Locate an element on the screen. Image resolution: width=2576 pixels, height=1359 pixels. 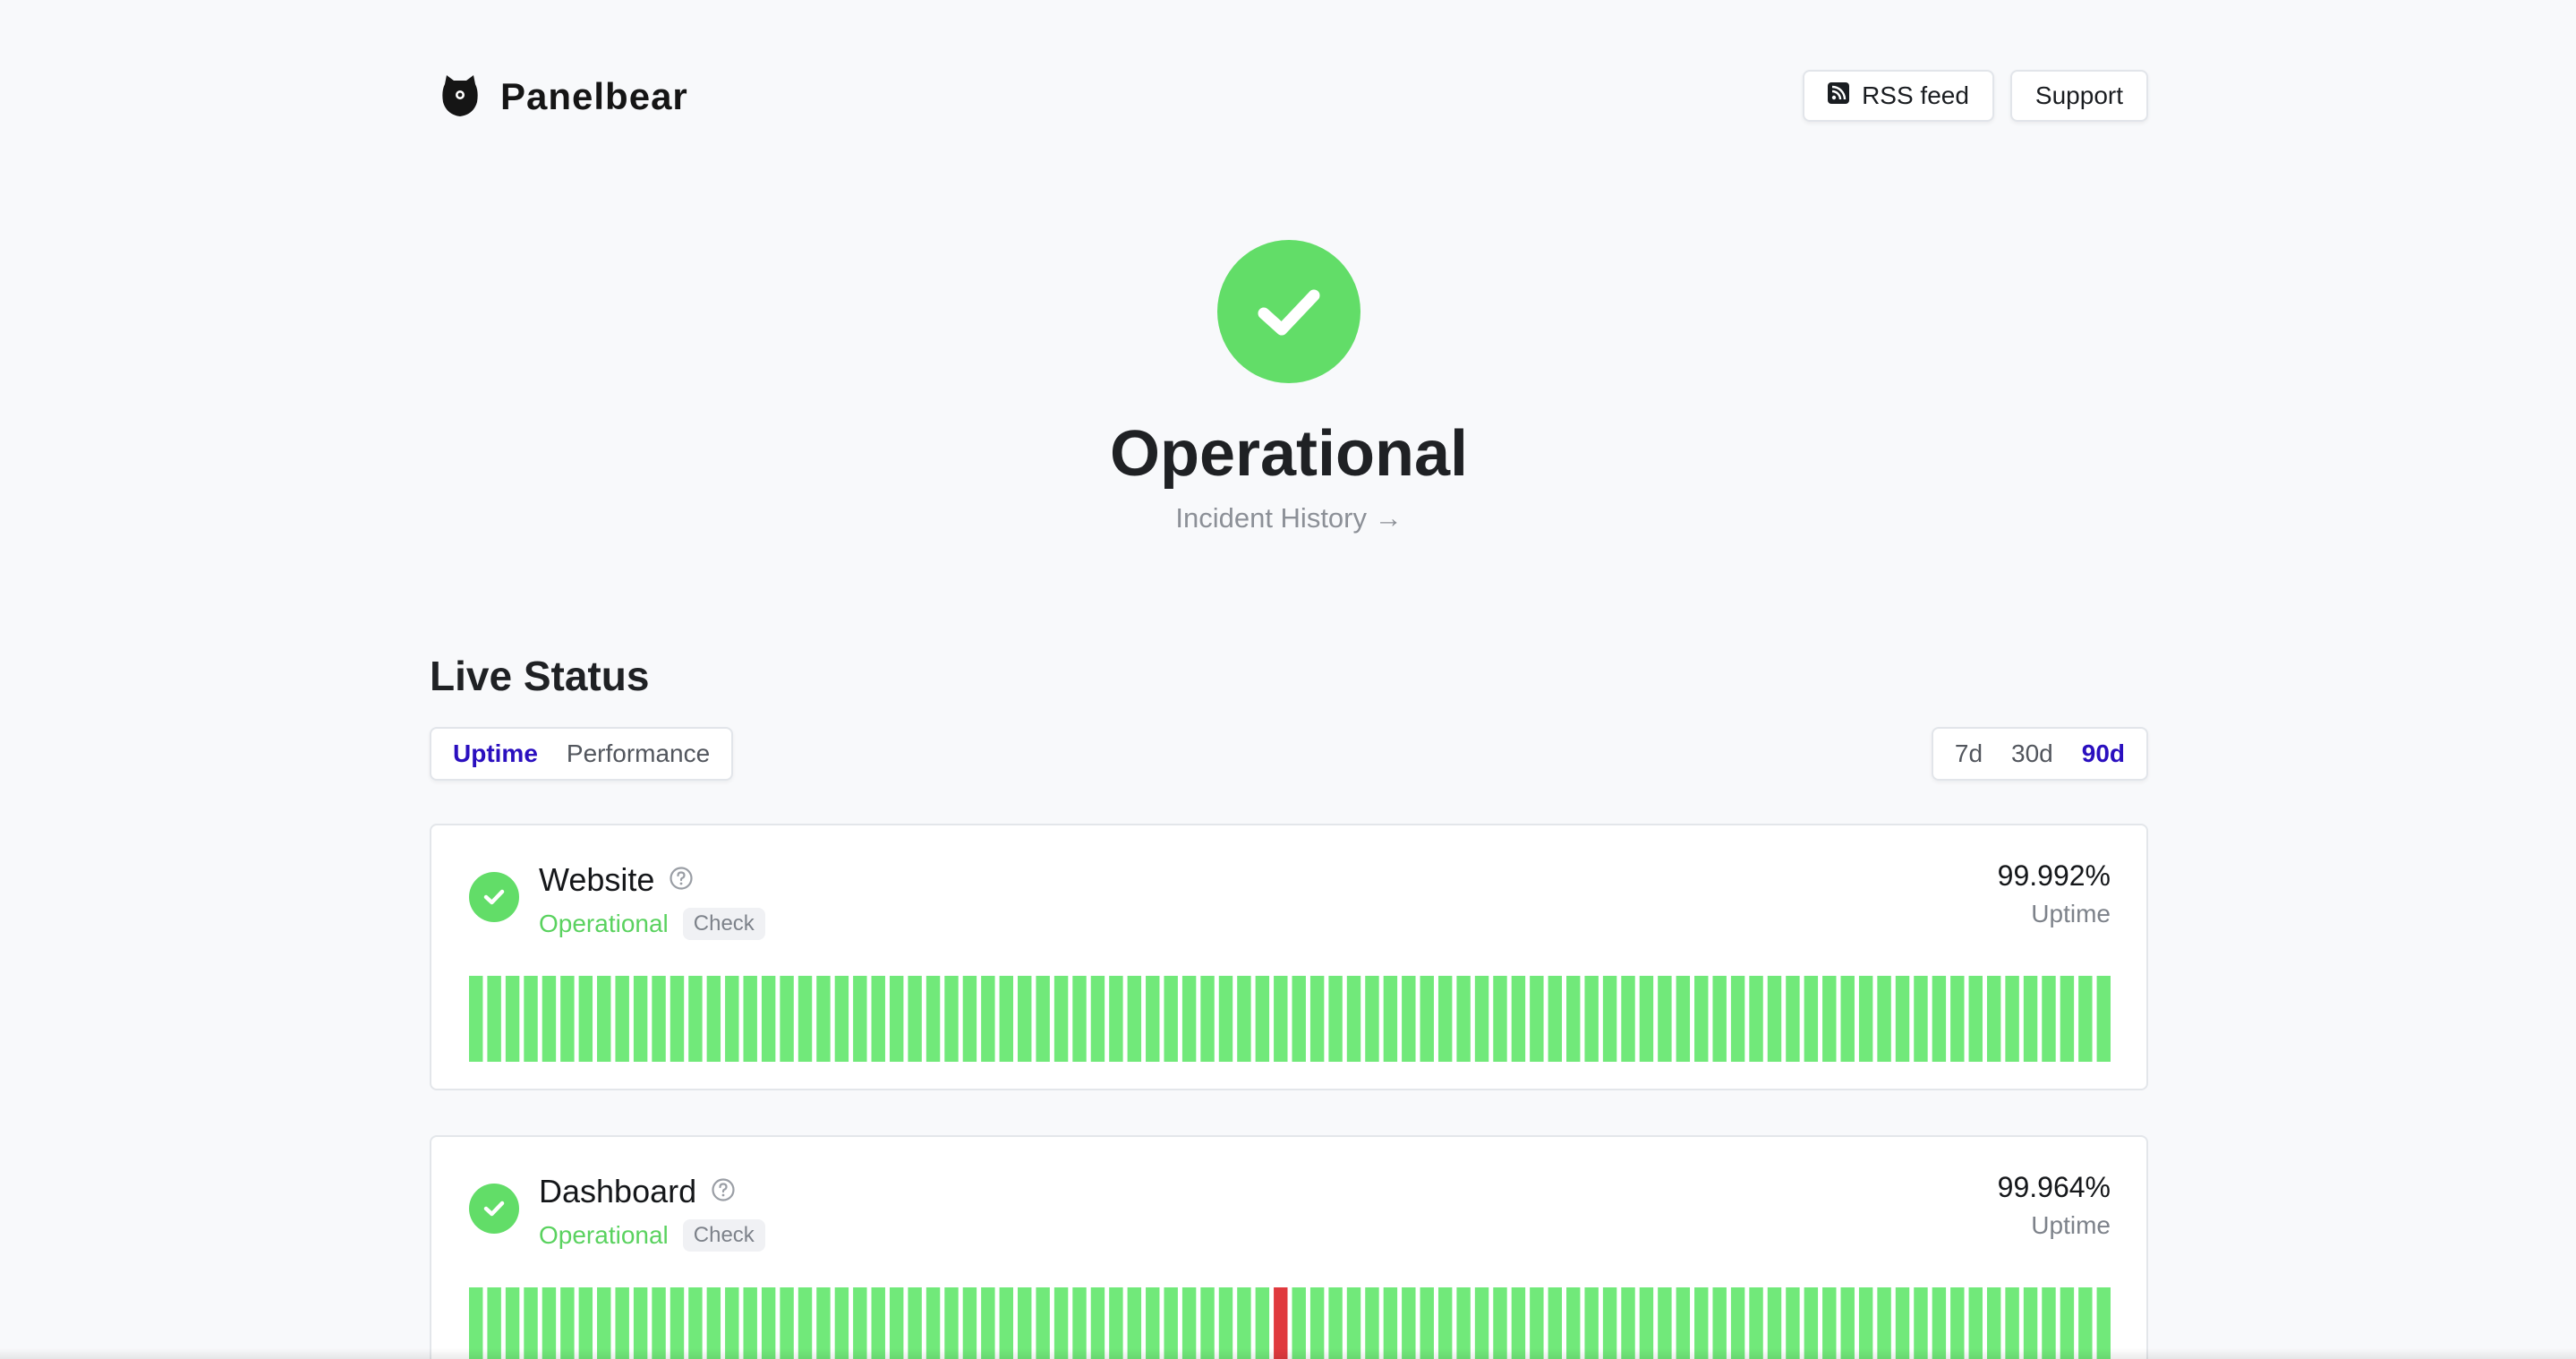
rss-feed-button: RSS feed is located at coordinates (1898, 96).